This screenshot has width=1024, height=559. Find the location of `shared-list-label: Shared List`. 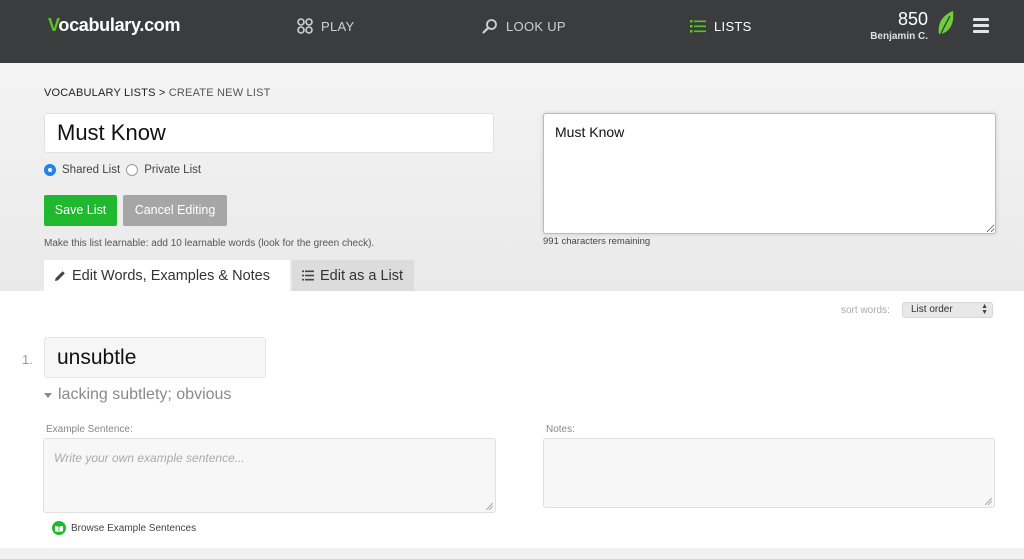

shared-list-label: Shared List is located at coordinates (91, 170).